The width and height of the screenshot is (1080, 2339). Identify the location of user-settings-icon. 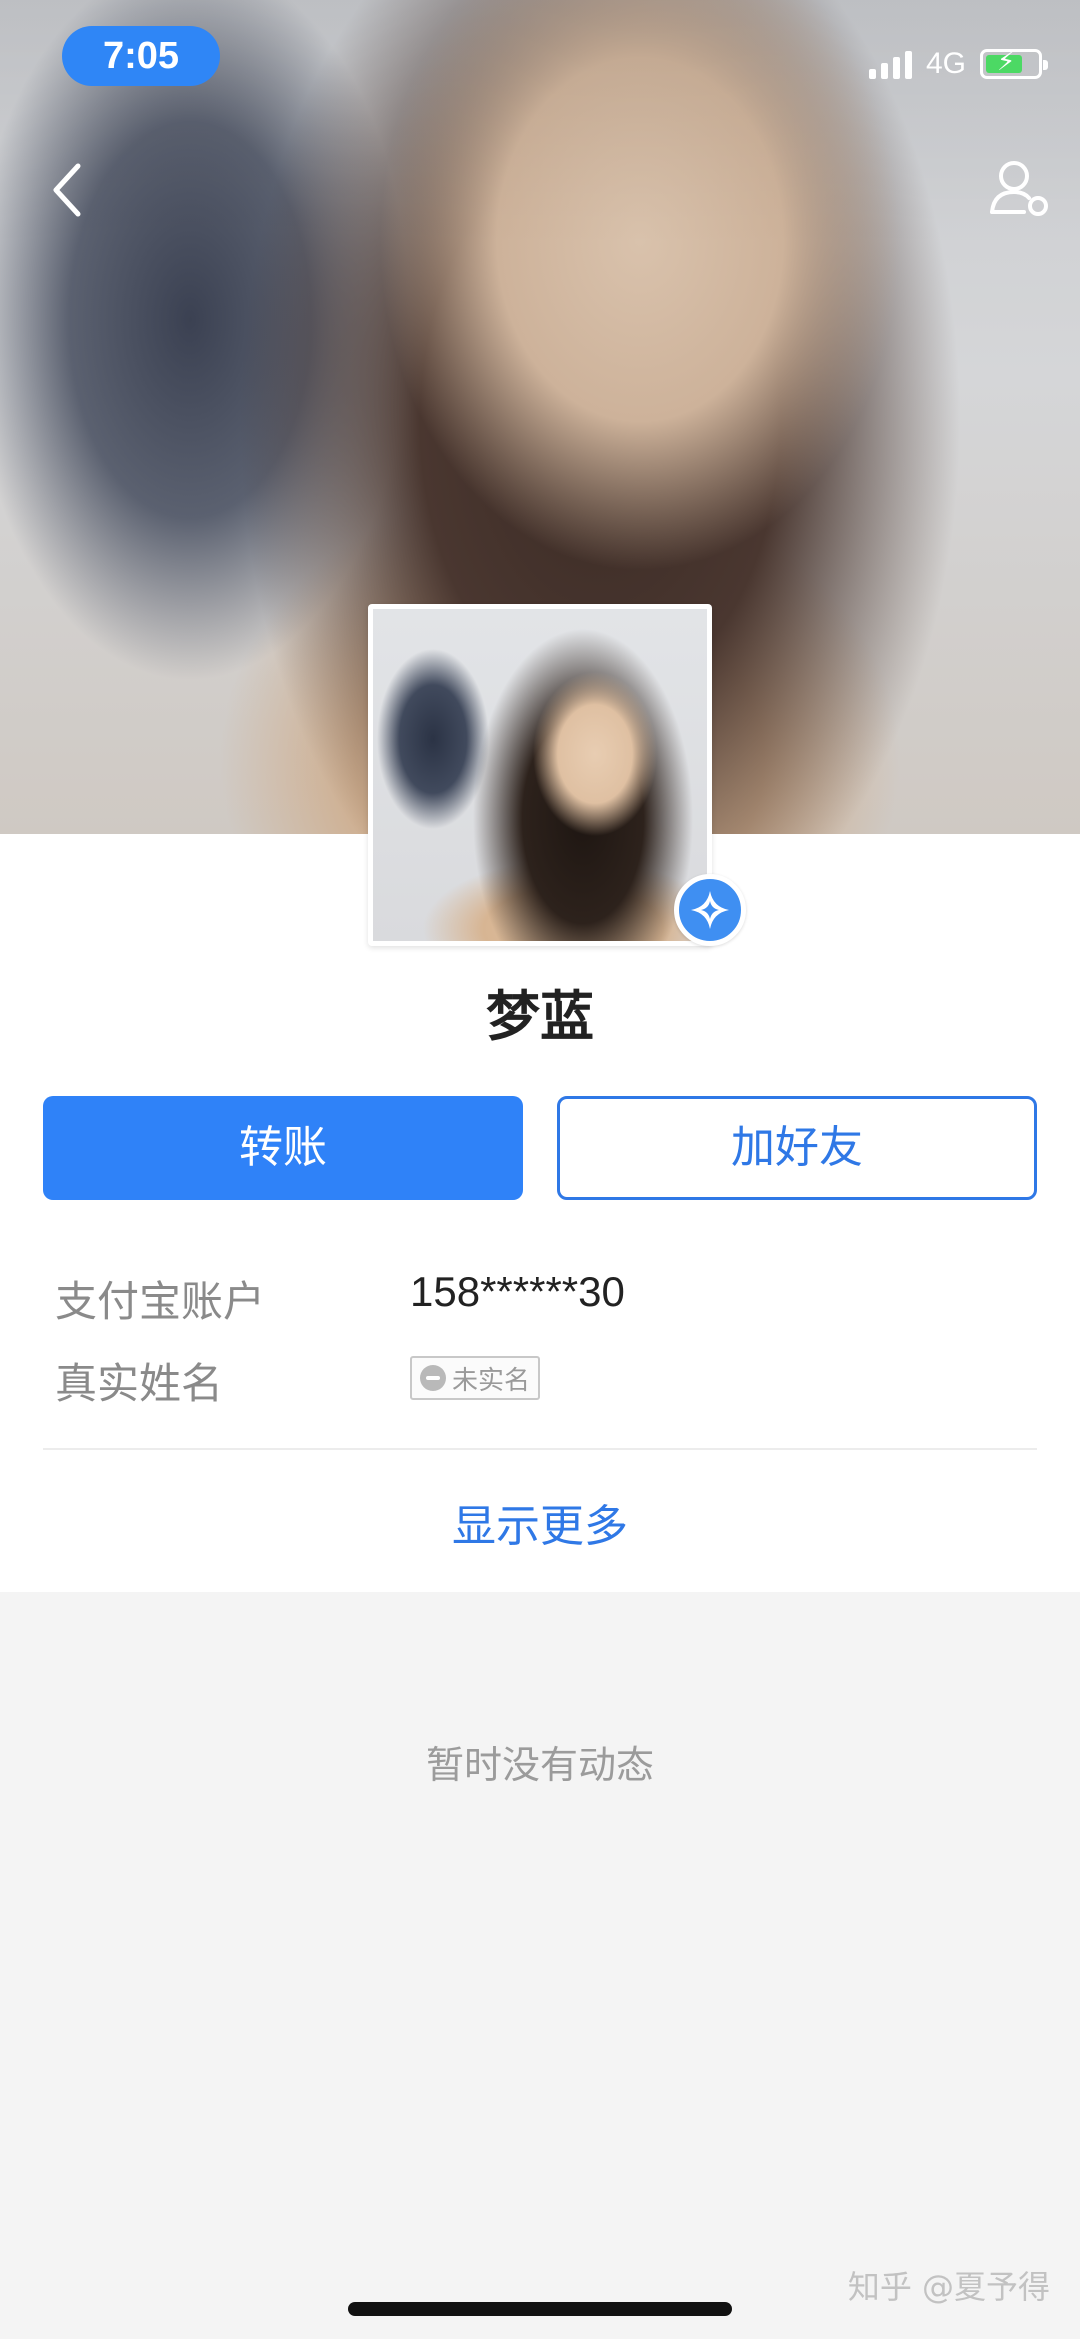
(1019, 188).